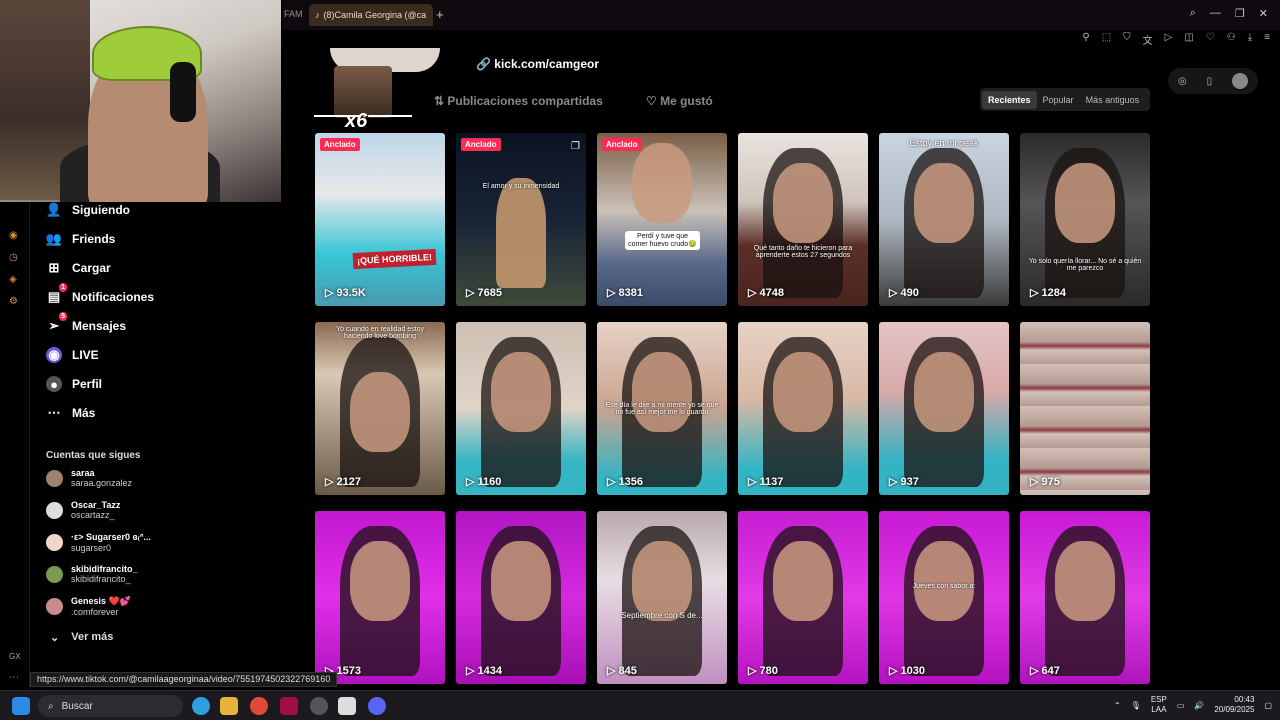 The height and width of the screenshot is (720, 1280). I want to click on video-card: ▷ 937, so click(944, 408).